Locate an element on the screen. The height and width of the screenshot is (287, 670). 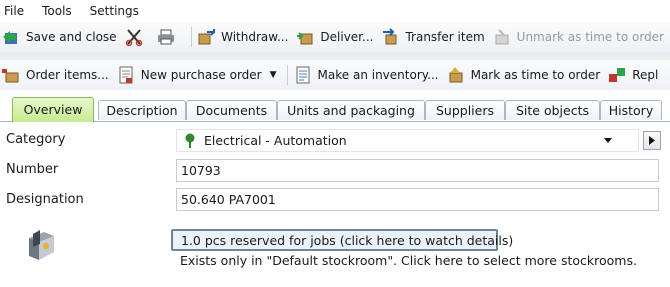
tab-history: History is located at coordinates (631, 110).